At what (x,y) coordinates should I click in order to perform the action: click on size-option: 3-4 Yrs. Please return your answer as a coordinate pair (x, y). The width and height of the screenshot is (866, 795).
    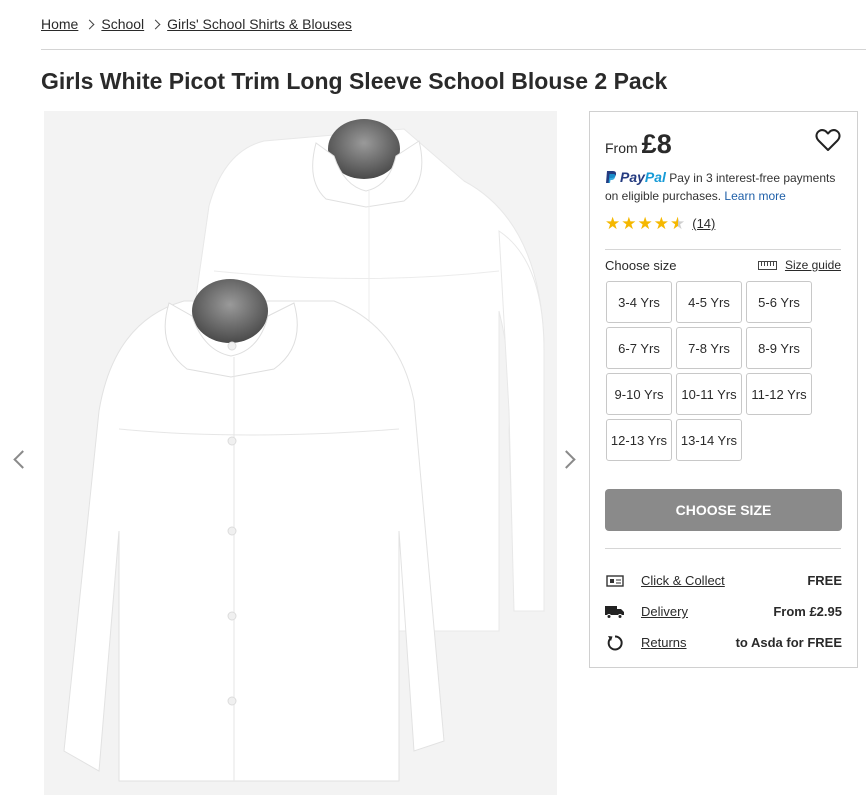
    Looking at the image, I should click on (639, 302).